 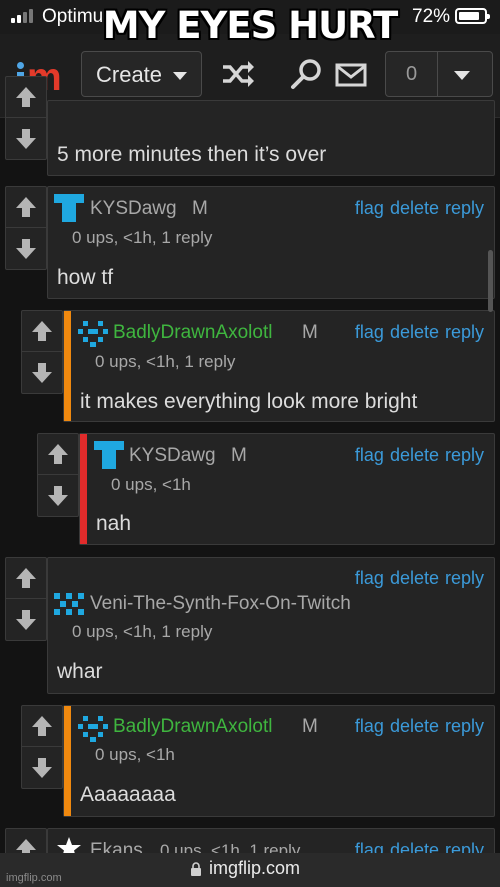 I want to click on username-link: Veni-The-Synth-Fox-On-Twitch, so click(x=220, y=604).